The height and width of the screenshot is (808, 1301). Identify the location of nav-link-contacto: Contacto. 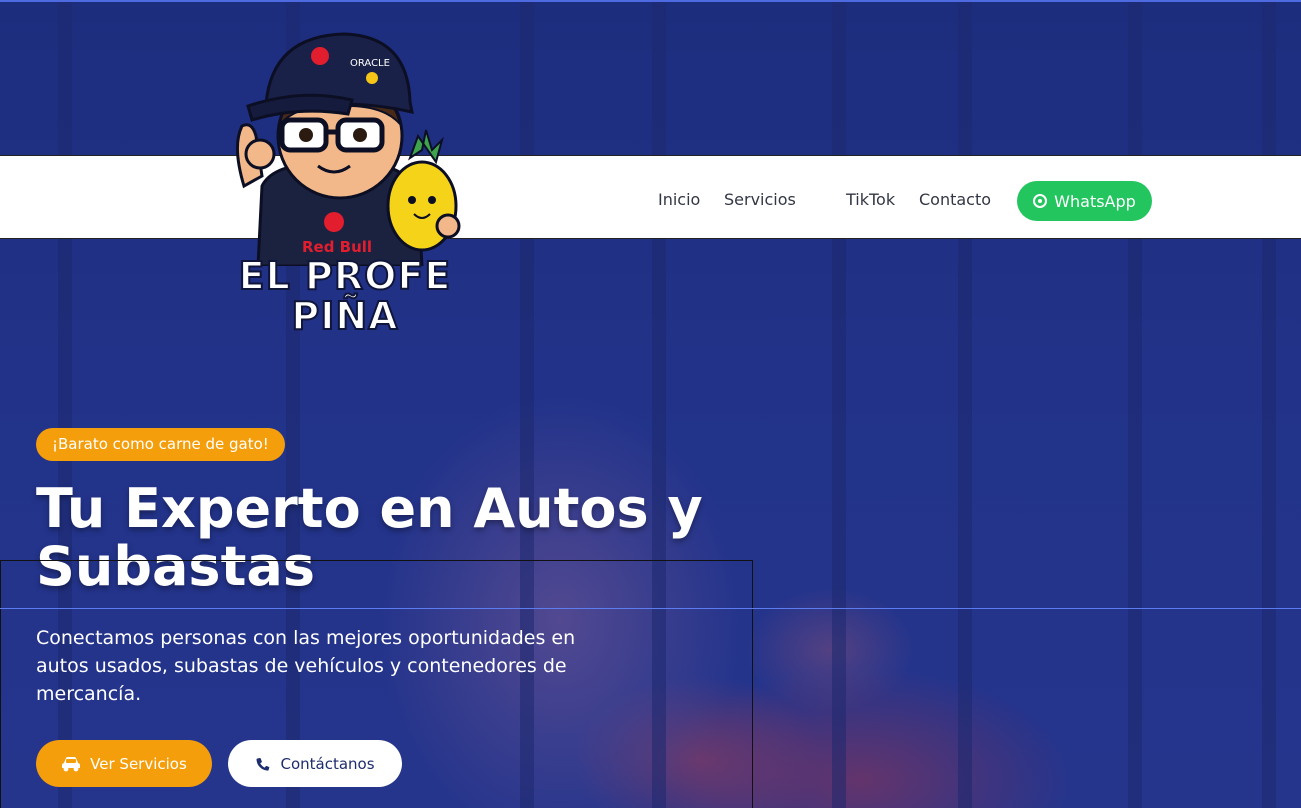
(955, 199).